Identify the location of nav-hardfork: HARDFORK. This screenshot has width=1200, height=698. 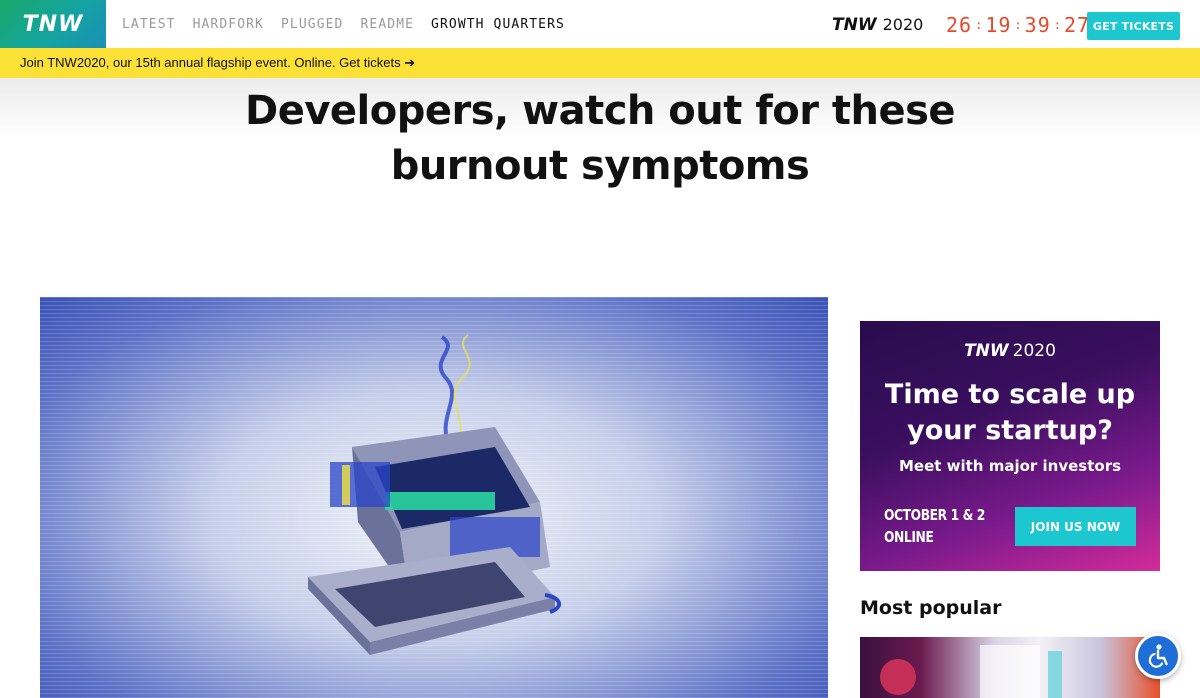
(228, 24).